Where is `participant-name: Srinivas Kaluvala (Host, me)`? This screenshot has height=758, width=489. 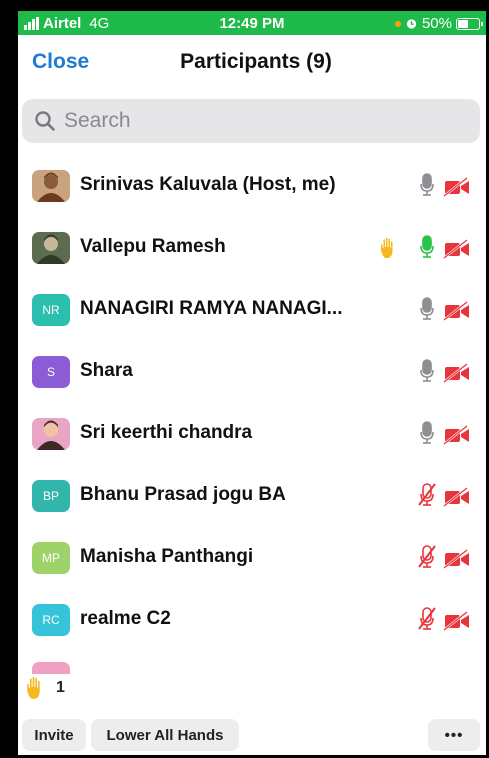
participant-name: Srinivas Kaluvala (Host, me) is located at coordinates (208, 184).